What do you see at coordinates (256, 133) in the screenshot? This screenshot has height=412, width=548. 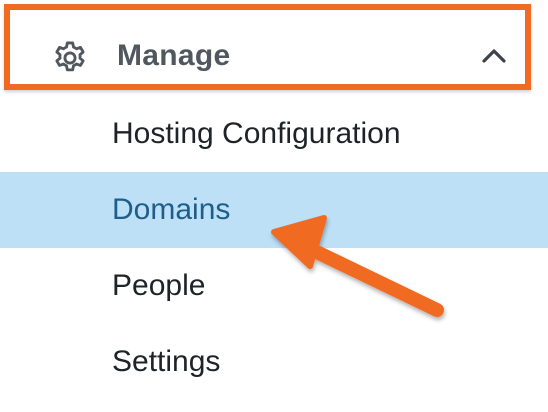 I see `menu-item-label: Hosting Configuration` at bounding box center [256, 133].